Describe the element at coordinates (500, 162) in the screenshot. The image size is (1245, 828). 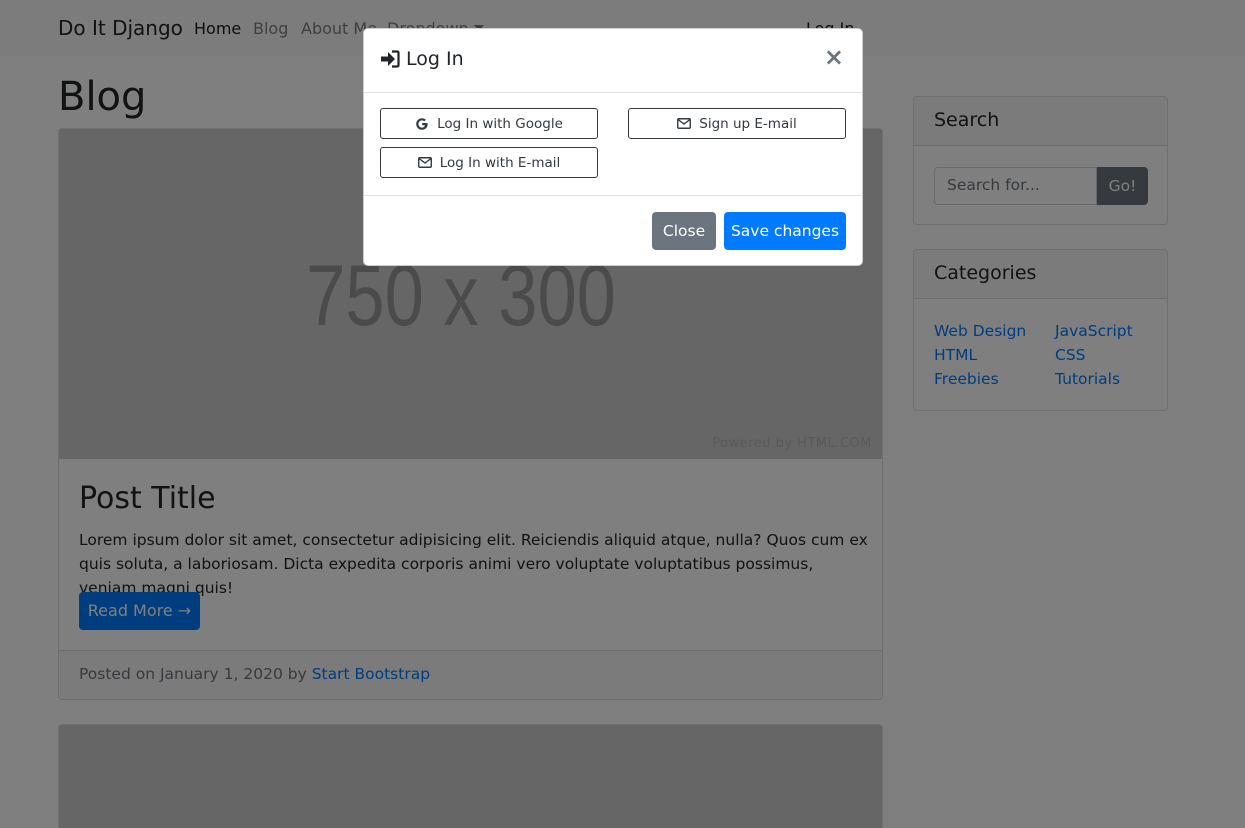
I see `email-login-label: Log In with E-mail` at that location.